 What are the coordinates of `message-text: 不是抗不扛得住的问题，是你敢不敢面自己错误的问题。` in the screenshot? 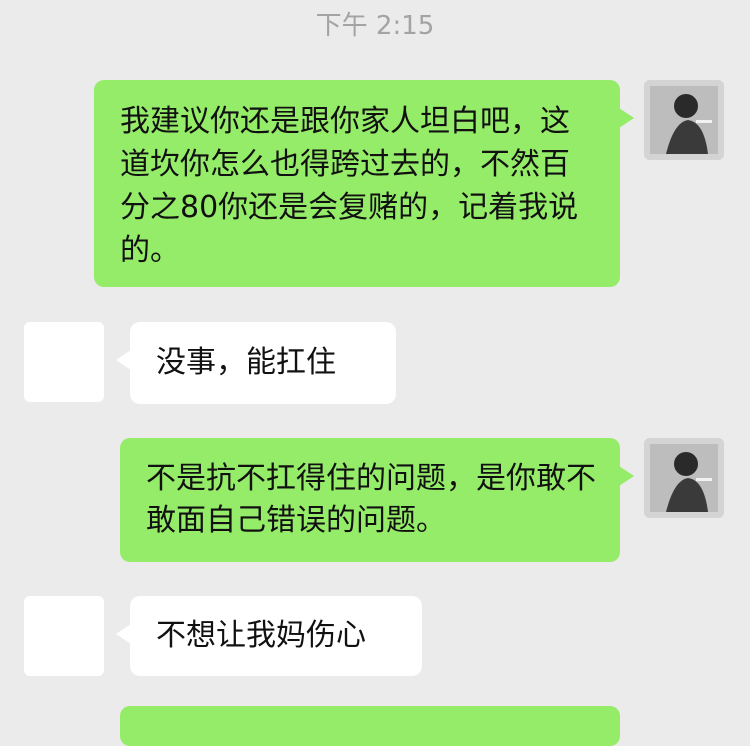 It's located at (371, 499).